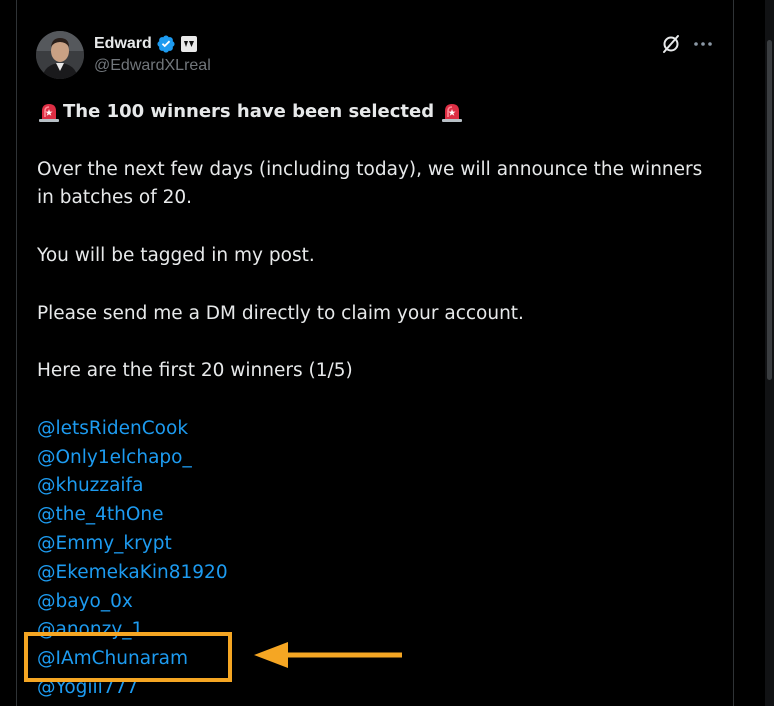 The height and width of the screenshot is (706, 774). Describe the element at coordinates (176, 255) in the screenshot. I see `paragraph-line: You will be tagged in my post.` at that location.